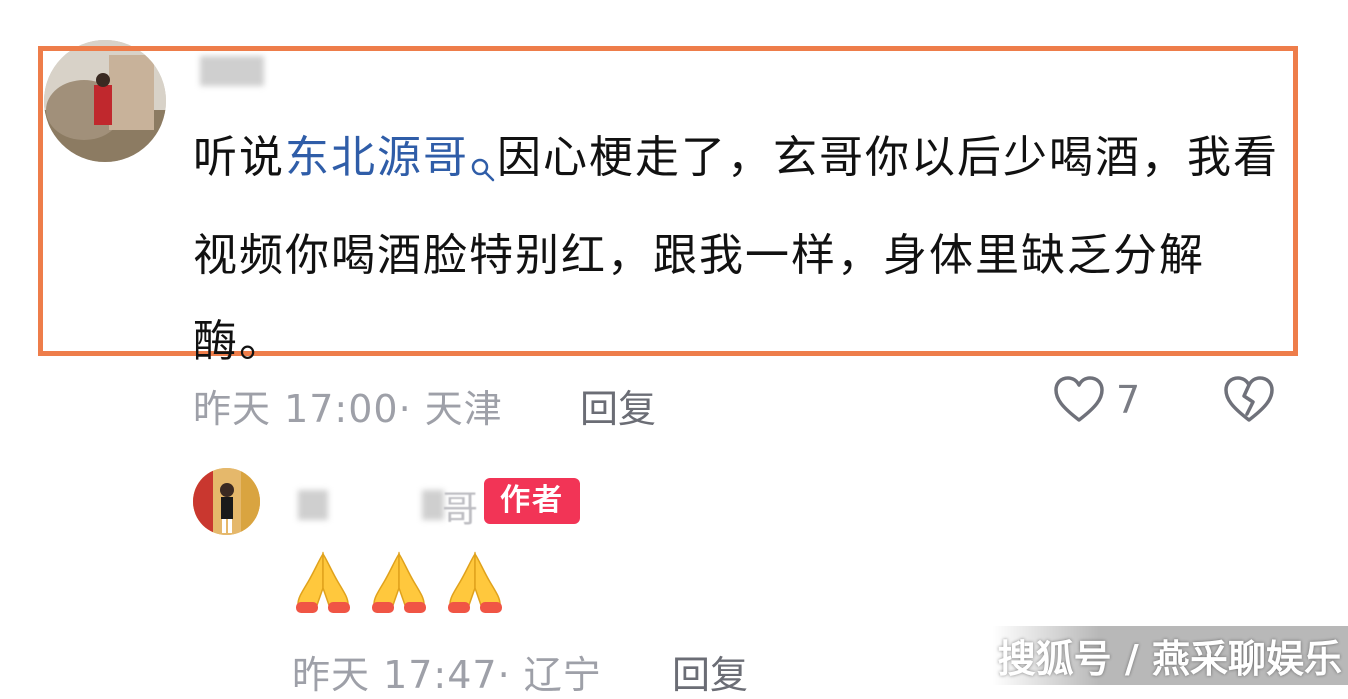 The width and height of the screenshot is (1348, 699). Describe the element at coordinates (532, 501) in the screenshot. I see `author-tag: 作者` at that location.